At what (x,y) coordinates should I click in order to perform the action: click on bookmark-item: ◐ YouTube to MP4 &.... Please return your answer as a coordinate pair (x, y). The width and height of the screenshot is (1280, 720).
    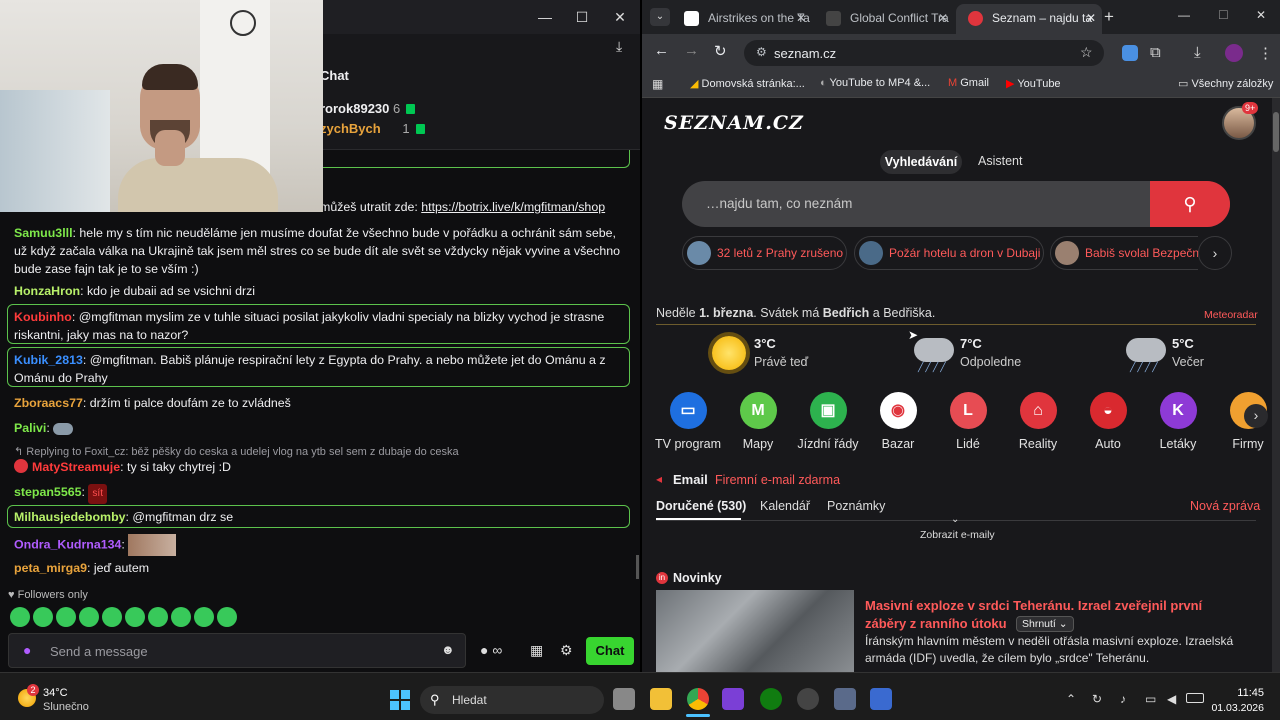
    Looking at the image, I should click on (875, 83).